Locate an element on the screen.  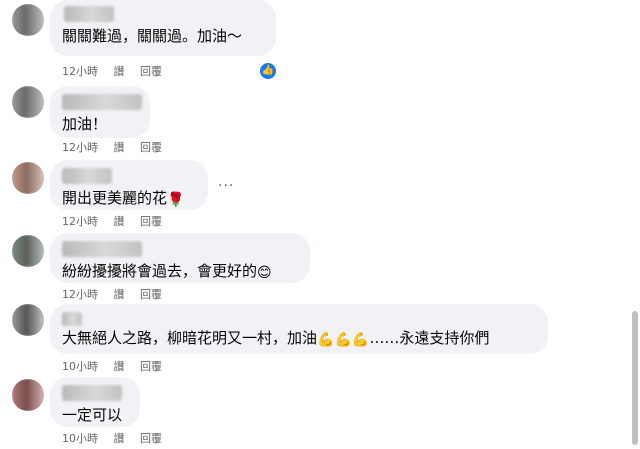
more-options-icon: ··· is located at coordinates (226, 186).